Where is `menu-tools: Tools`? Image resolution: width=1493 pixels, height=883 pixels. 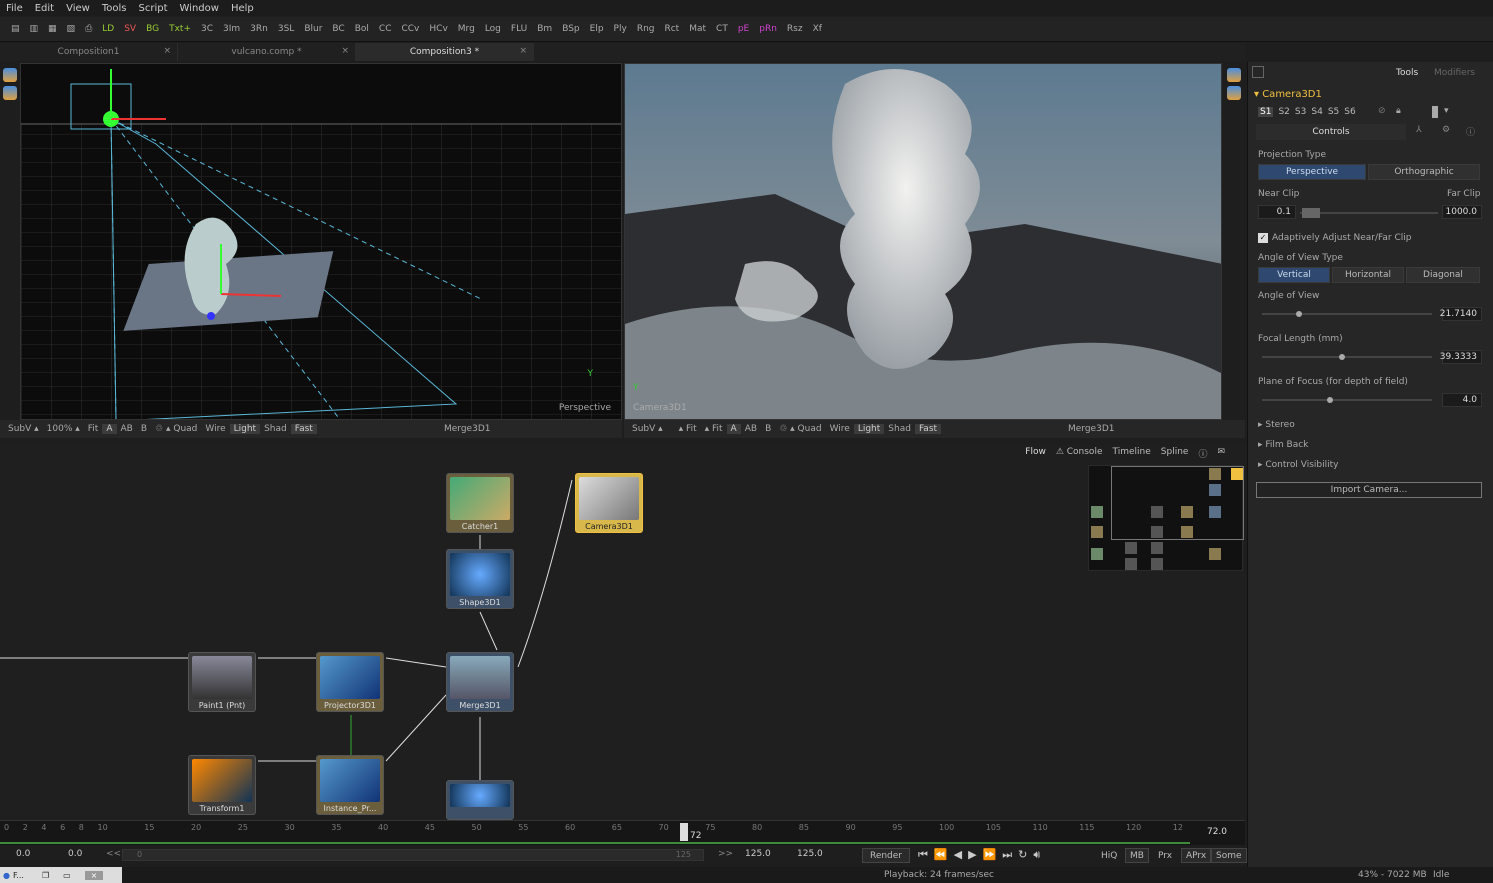
menu-tools: Tools is located at coordinates (114, 8).